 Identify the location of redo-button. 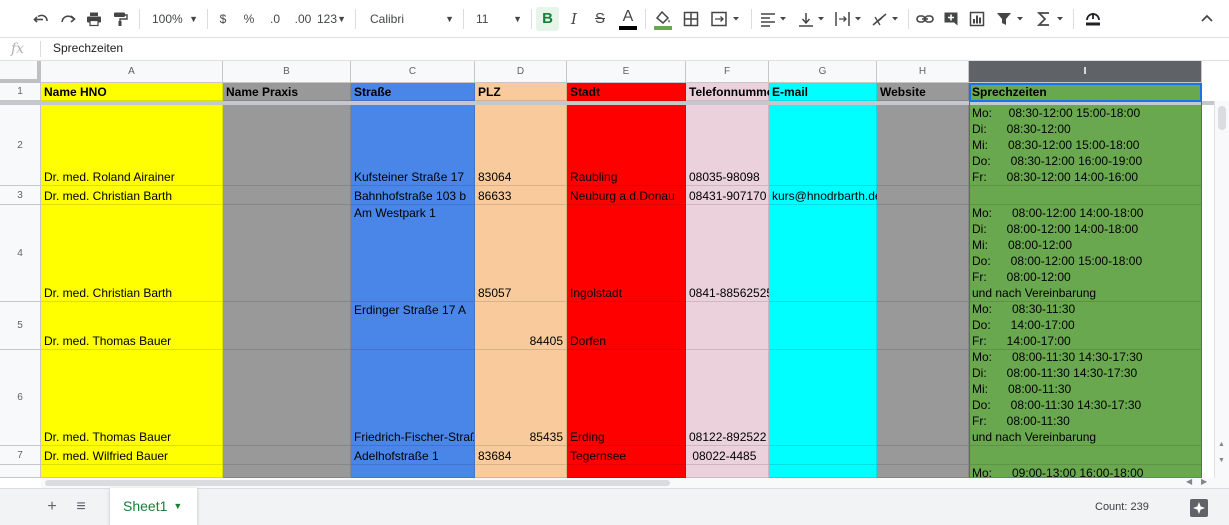
(68, 19).